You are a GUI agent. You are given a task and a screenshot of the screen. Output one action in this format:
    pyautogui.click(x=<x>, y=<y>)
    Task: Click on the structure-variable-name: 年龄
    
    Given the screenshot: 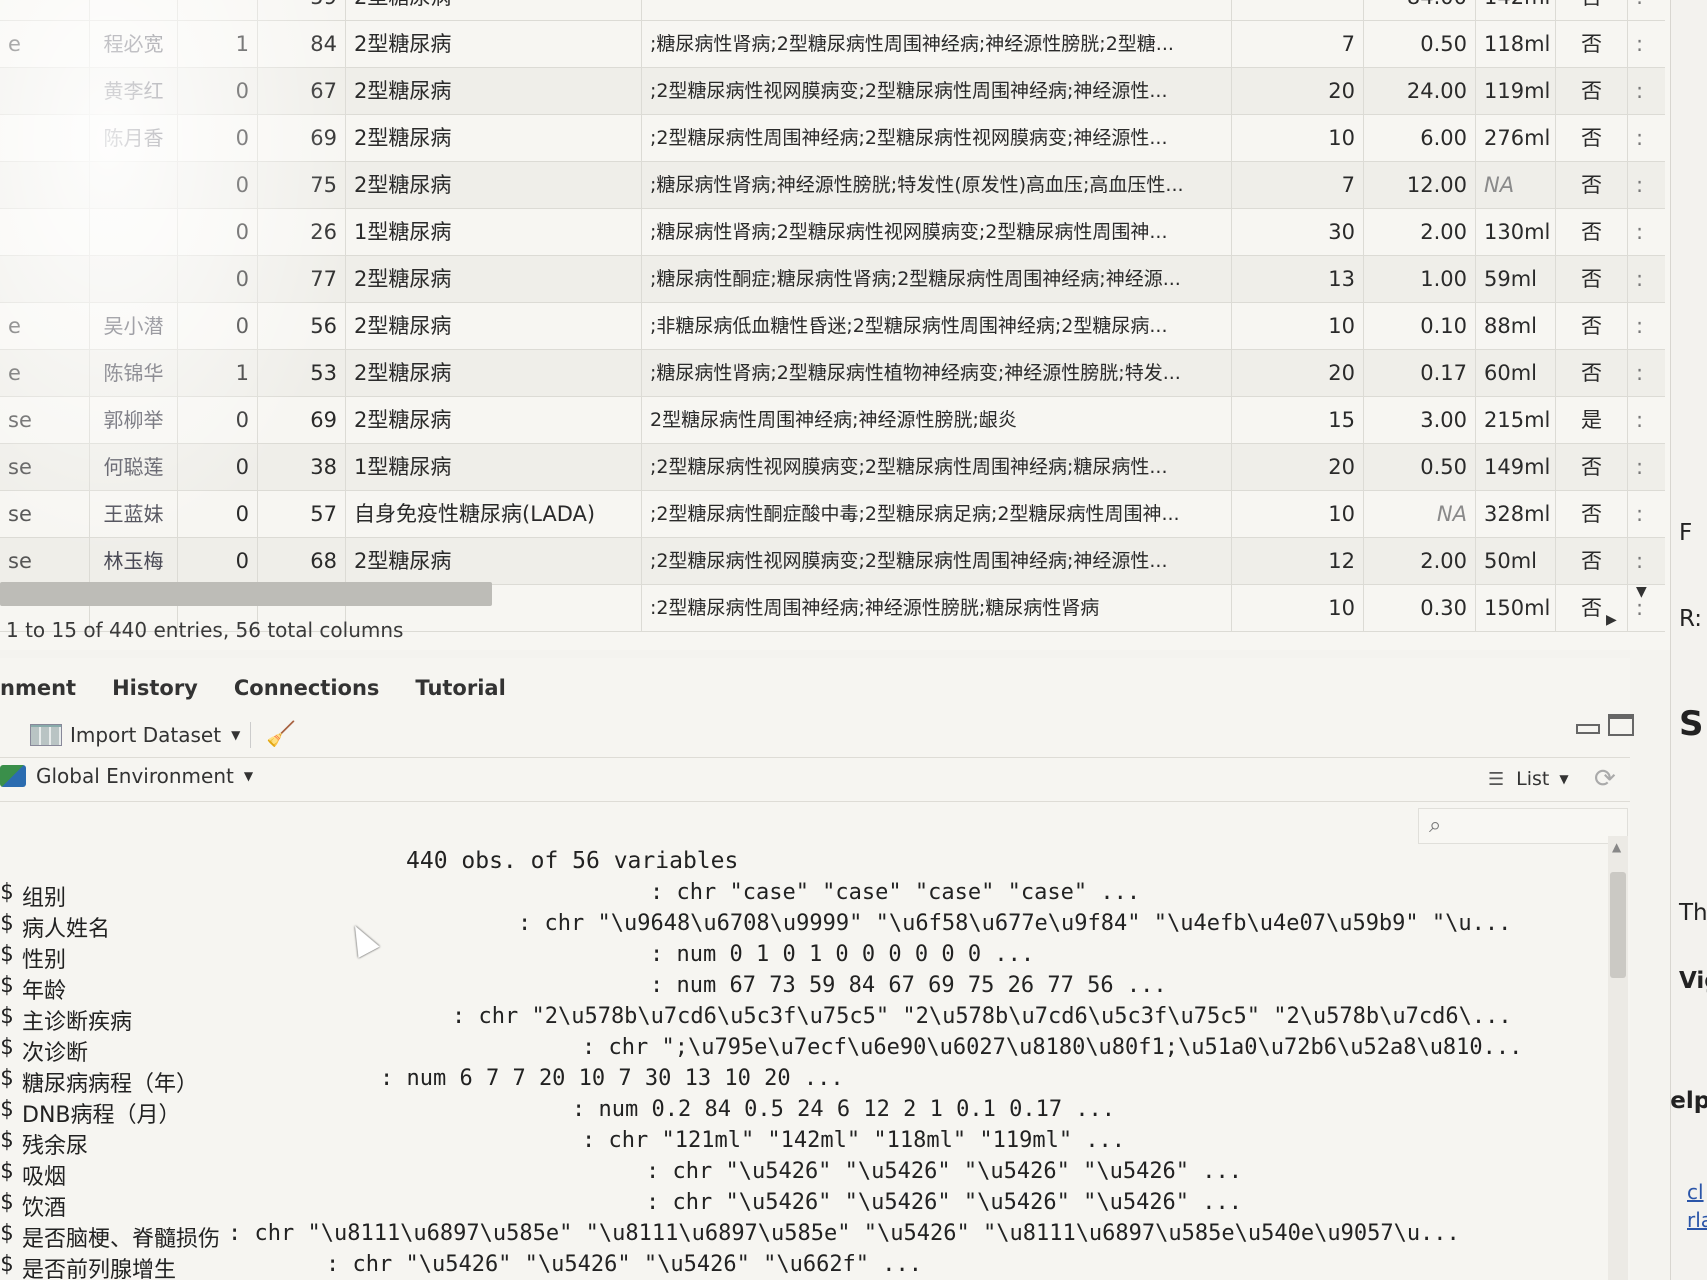 What is the action you would take?
    pyautogui.click(x=44, y=991)
    